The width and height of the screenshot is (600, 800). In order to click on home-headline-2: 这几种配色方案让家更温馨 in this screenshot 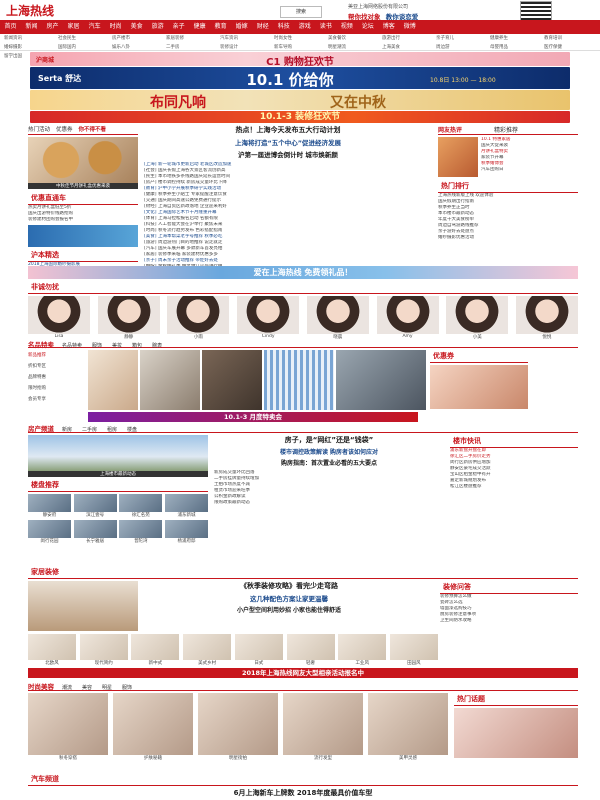, I will do `click(289, 598)`.